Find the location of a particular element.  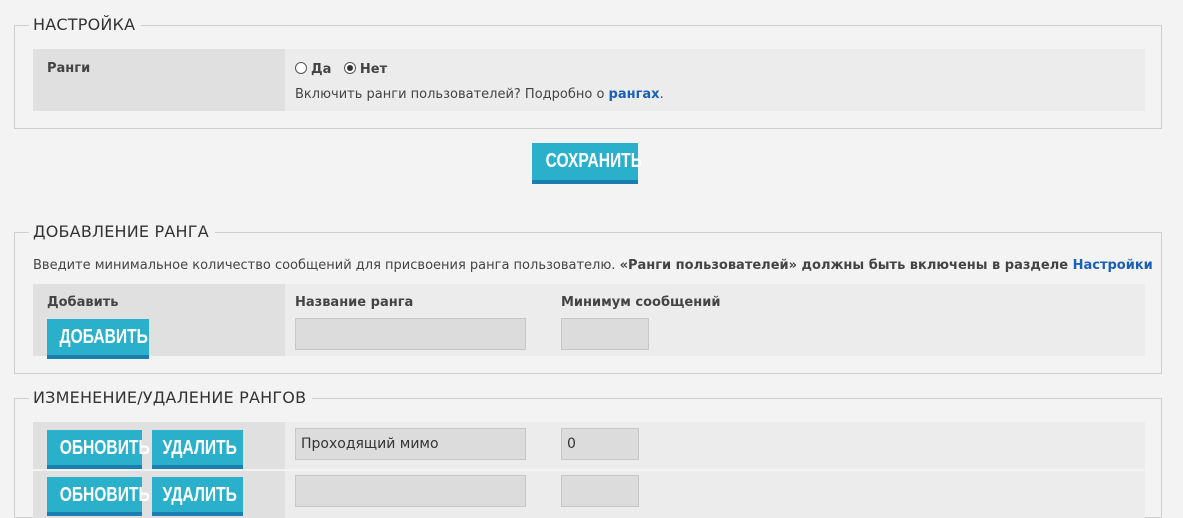

radio-no-label: Нет is located at coordinates (373, 69).